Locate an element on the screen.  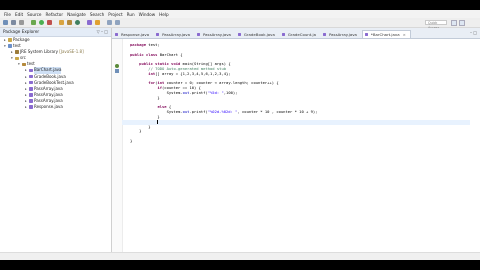
menu-item-edit: Edit is located at coordinates (19, 14).